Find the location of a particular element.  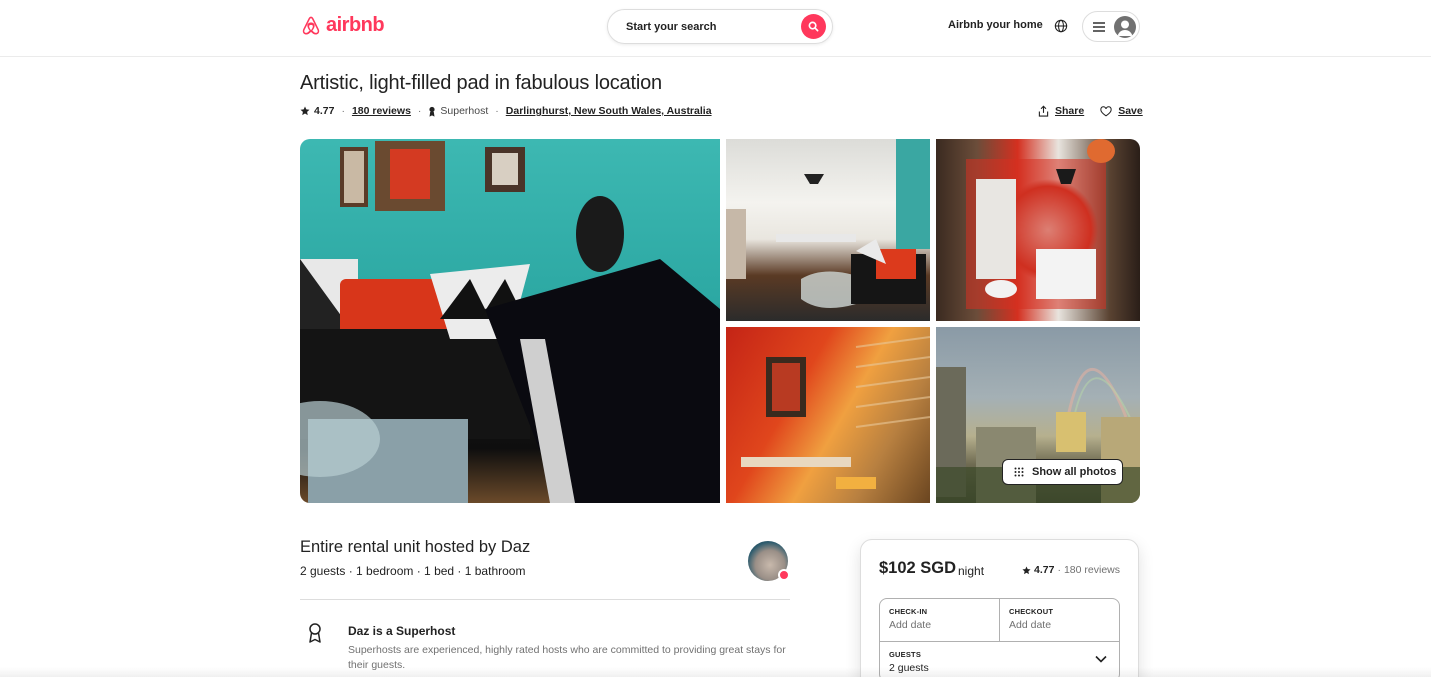

host-title: Entire rental unit hosted by Daz is located at coordinates (415, 547).